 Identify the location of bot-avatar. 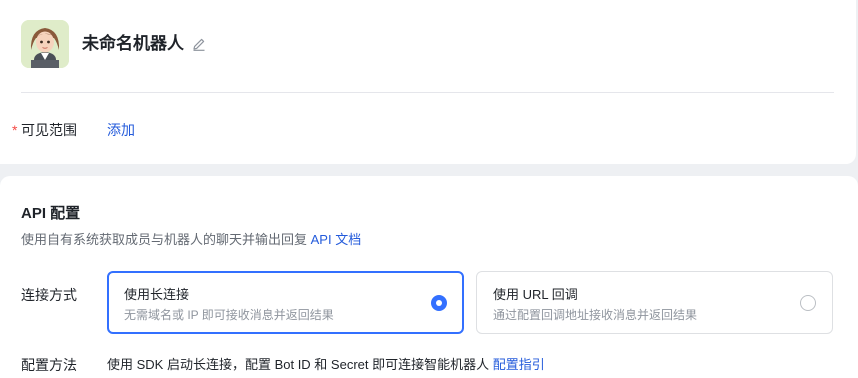
(45, 44).